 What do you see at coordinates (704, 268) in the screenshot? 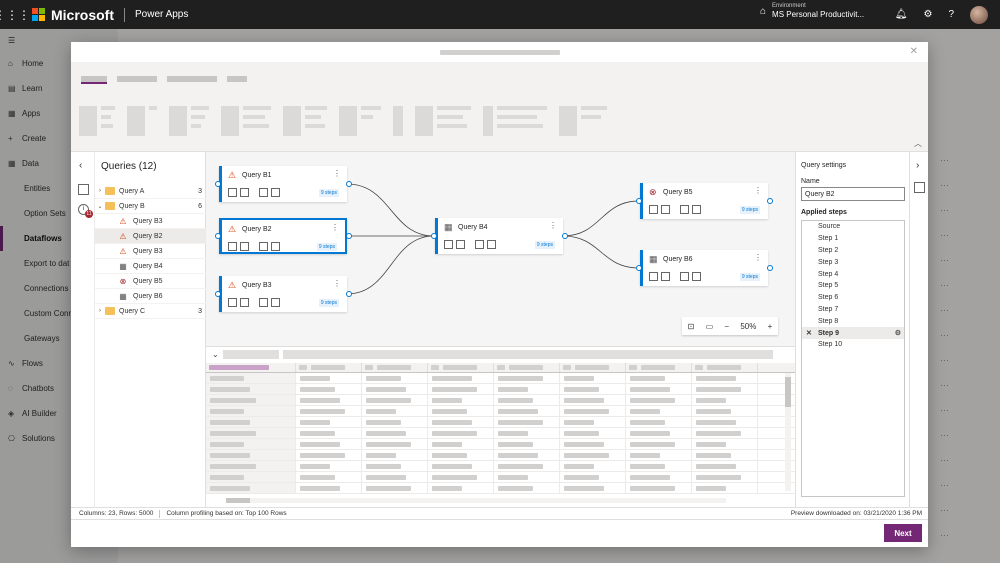
I see `query-node-b6: ▦ Query B6 ⋮ 9 steps` at bounding box center [704, 268].